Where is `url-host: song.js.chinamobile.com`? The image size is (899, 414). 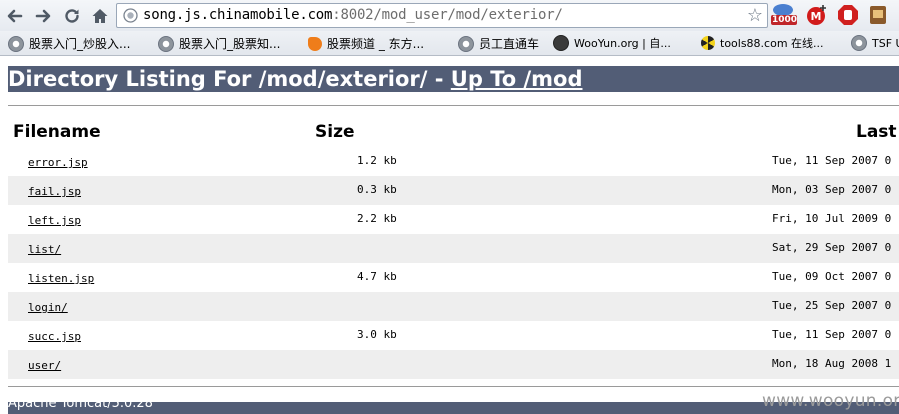
url-host: song.js.chinamobile.com is located at coordinates (238, 15).